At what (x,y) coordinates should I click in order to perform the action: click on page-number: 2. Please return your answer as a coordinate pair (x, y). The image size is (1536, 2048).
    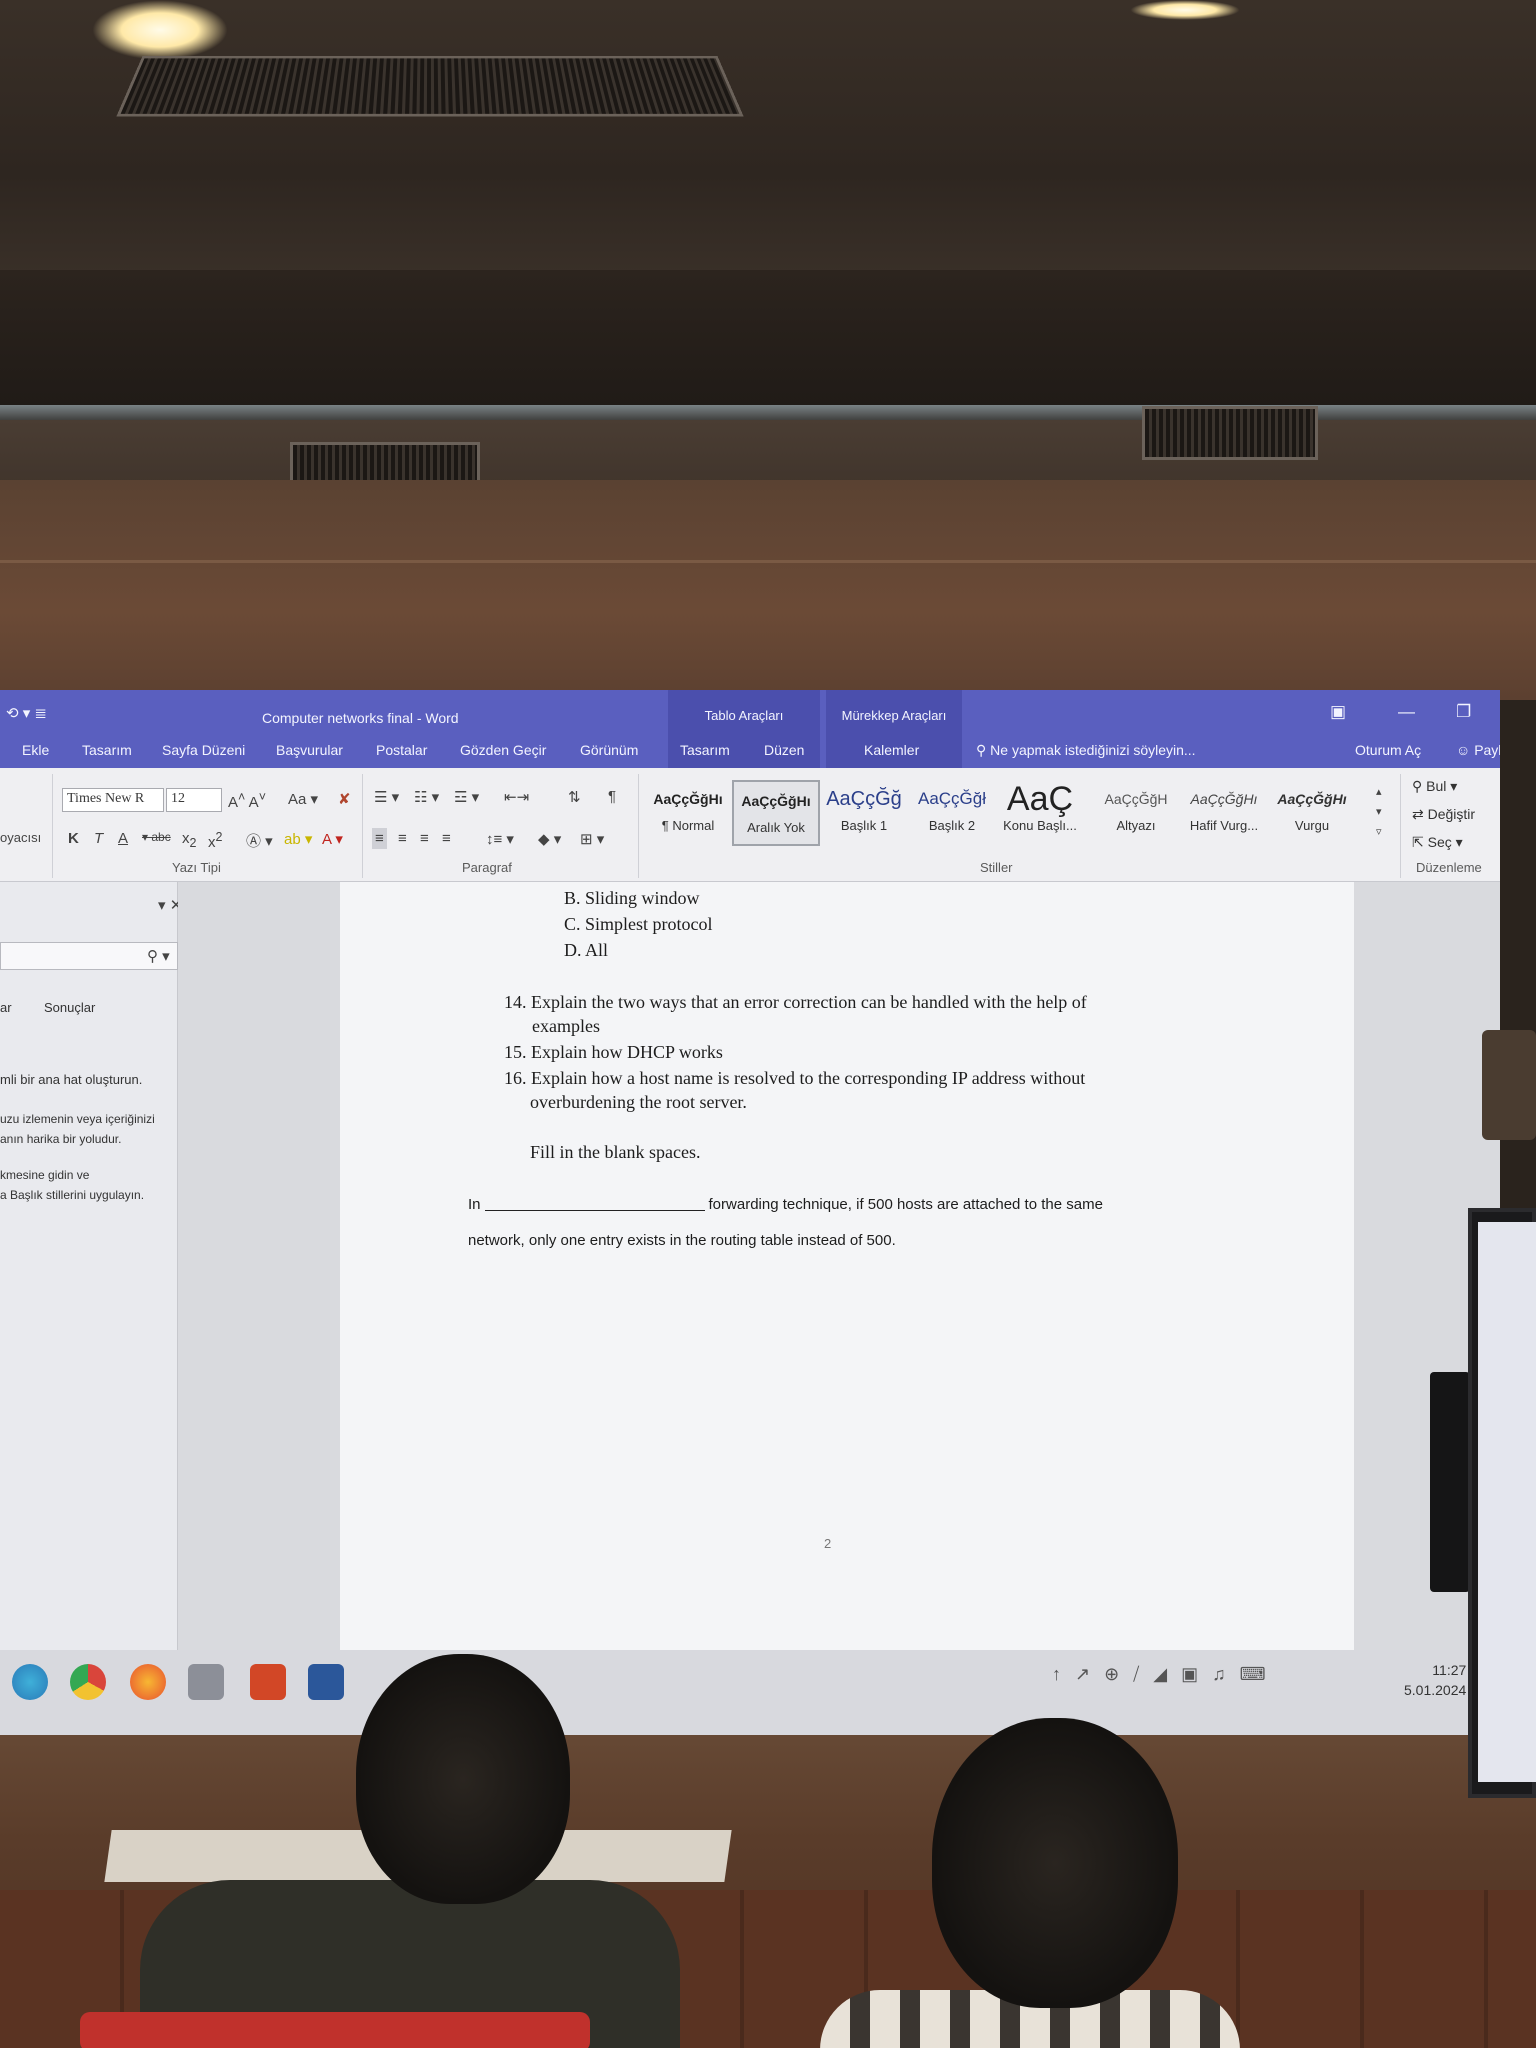
    Looking at the image, I should click on (828, 1543).